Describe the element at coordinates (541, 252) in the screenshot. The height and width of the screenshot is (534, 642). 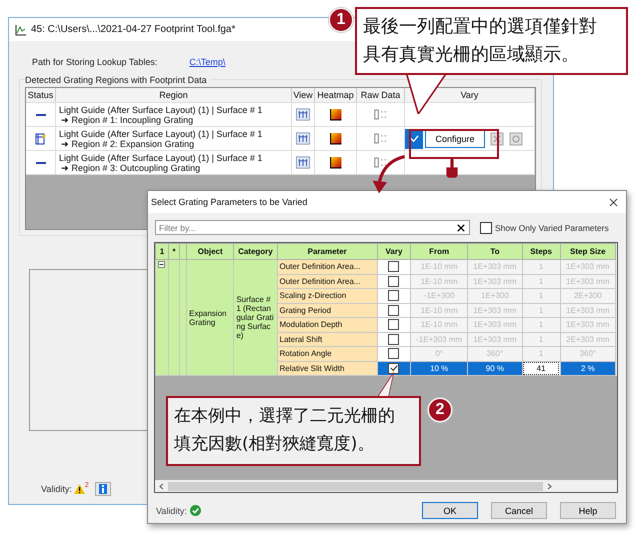
I see `column-header: Steps` at that location.